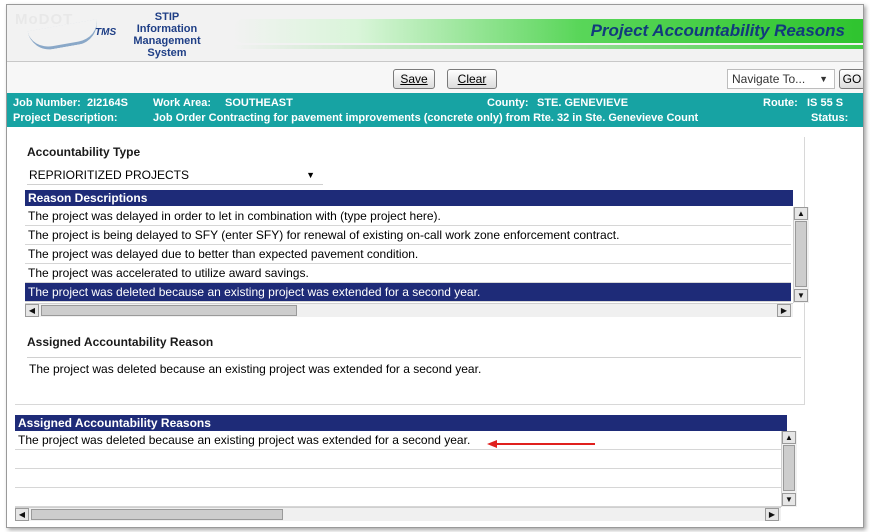 This screenshot has width=870, height=532. I want to click on reasons-horizontal-scrollbar: ◀ ▶, so click(409, 310).